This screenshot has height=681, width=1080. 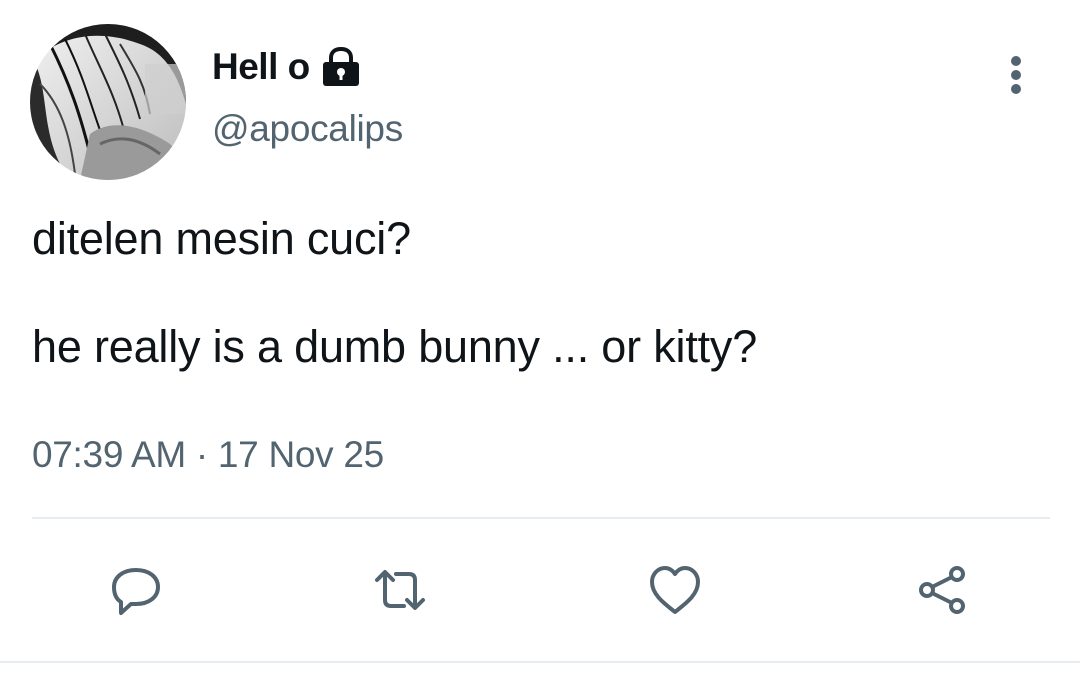 I want to click on more-options-button, so click(x=1016, y=75).